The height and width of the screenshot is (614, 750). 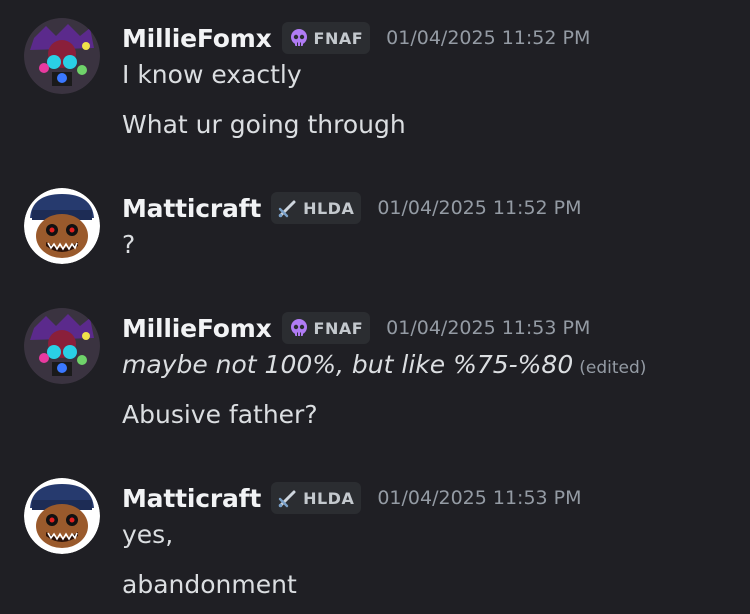 I want to click on edited-label: (edited), so click(x=613, y=368).